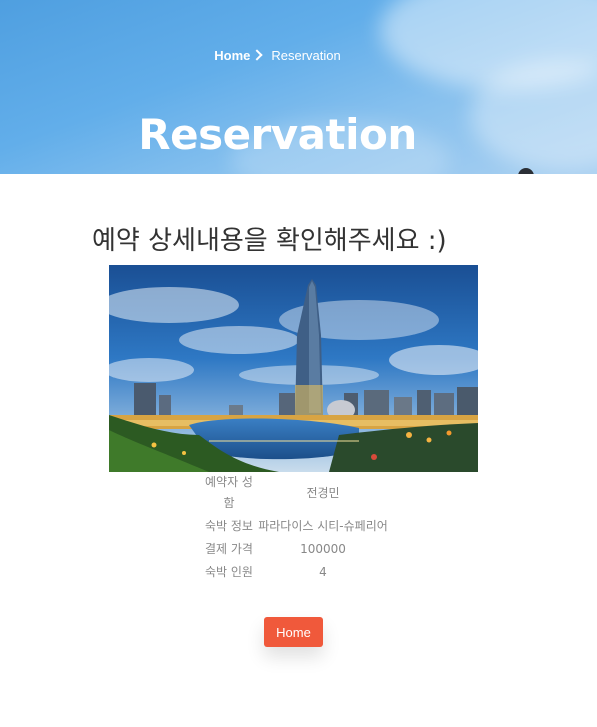  I want to click on detail-label: 결제 가격, so click(229, 549).